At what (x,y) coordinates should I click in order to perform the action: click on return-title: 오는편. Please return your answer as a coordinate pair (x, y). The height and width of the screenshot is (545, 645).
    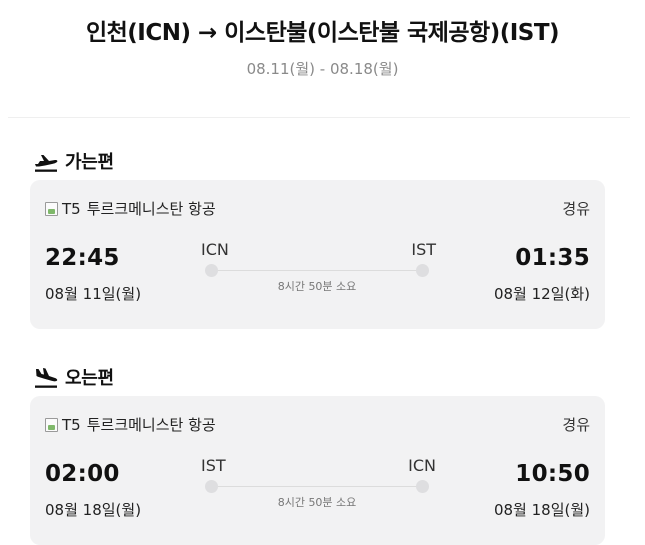
    Looking at the image, I should click on (89, 378).